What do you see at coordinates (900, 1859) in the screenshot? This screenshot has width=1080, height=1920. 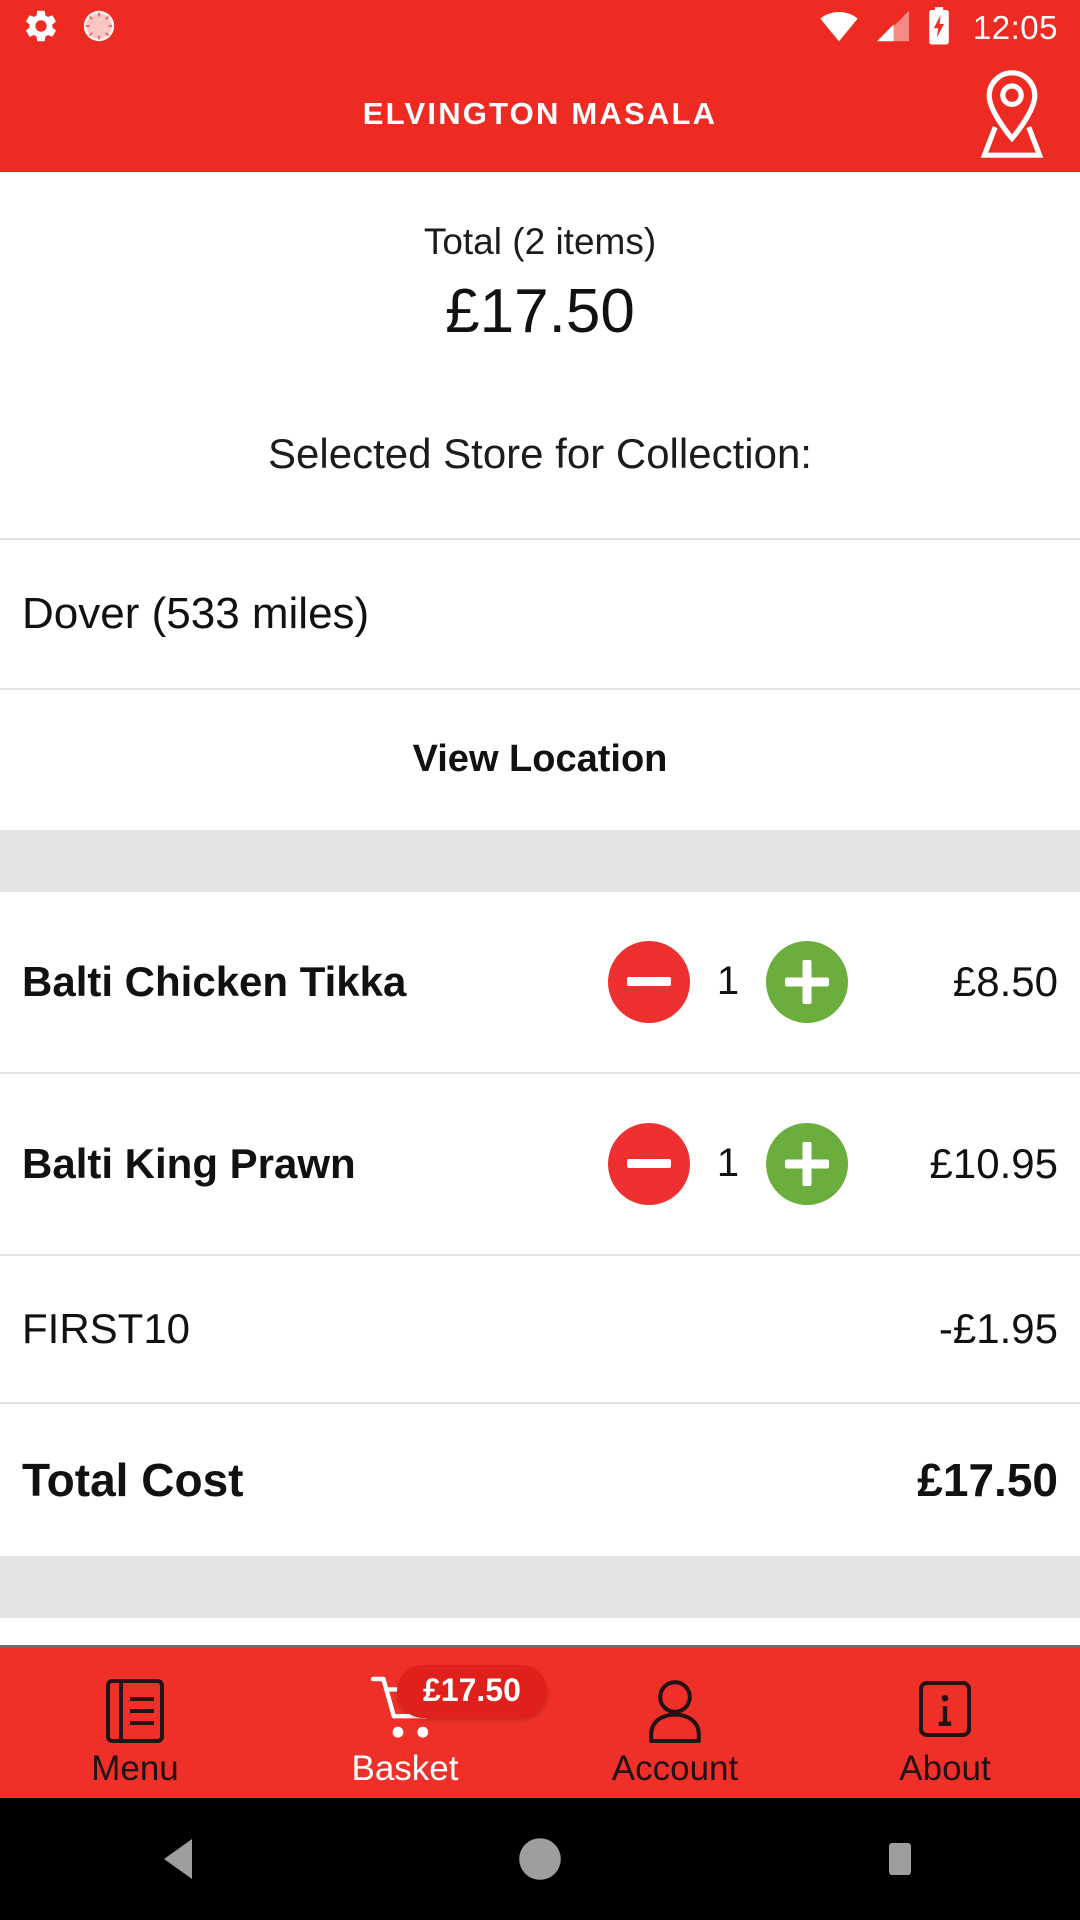 I see `recents-square-icon` at bounding box center [900, 1859].